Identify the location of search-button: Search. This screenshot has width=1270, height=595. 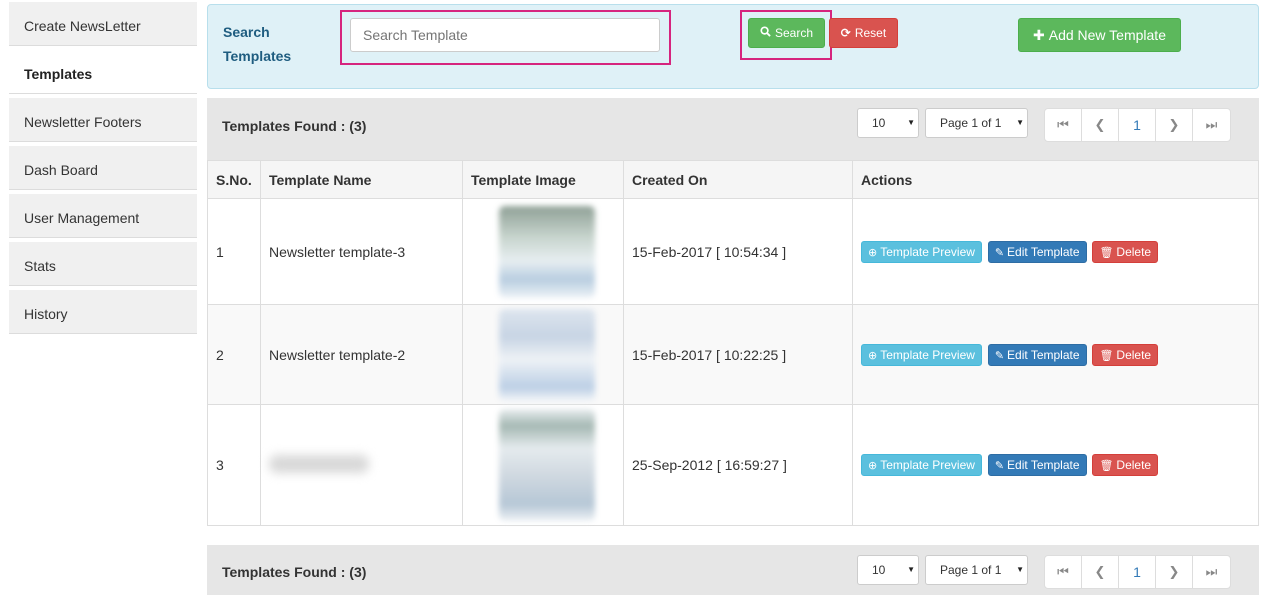
(786, 33).